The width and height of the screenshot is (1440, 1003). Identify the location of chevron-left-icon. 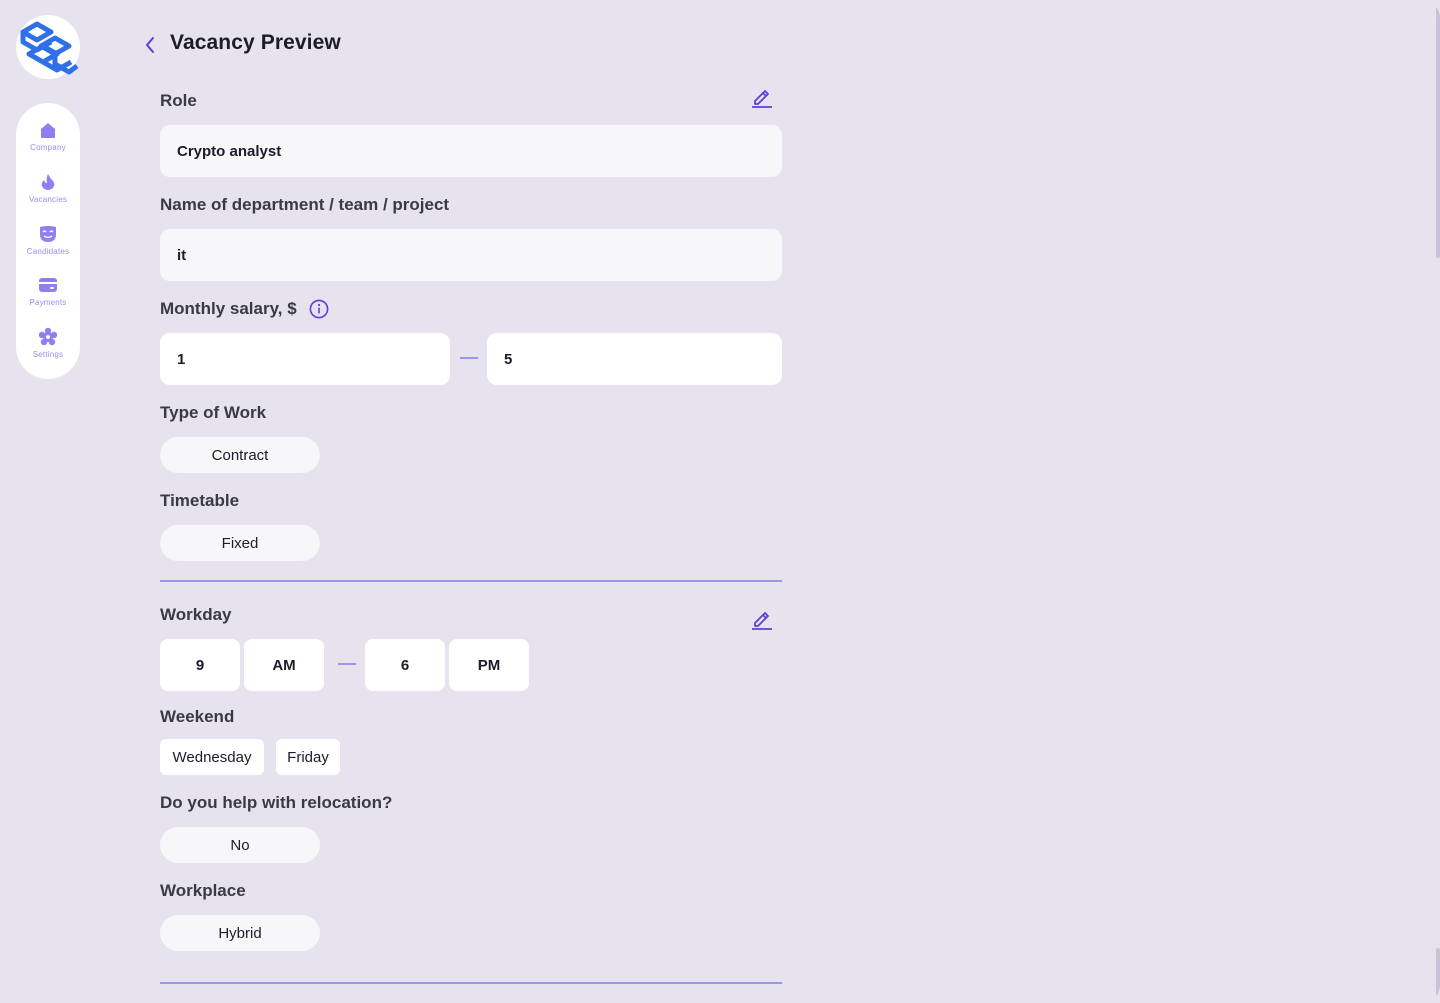
(150, 45).